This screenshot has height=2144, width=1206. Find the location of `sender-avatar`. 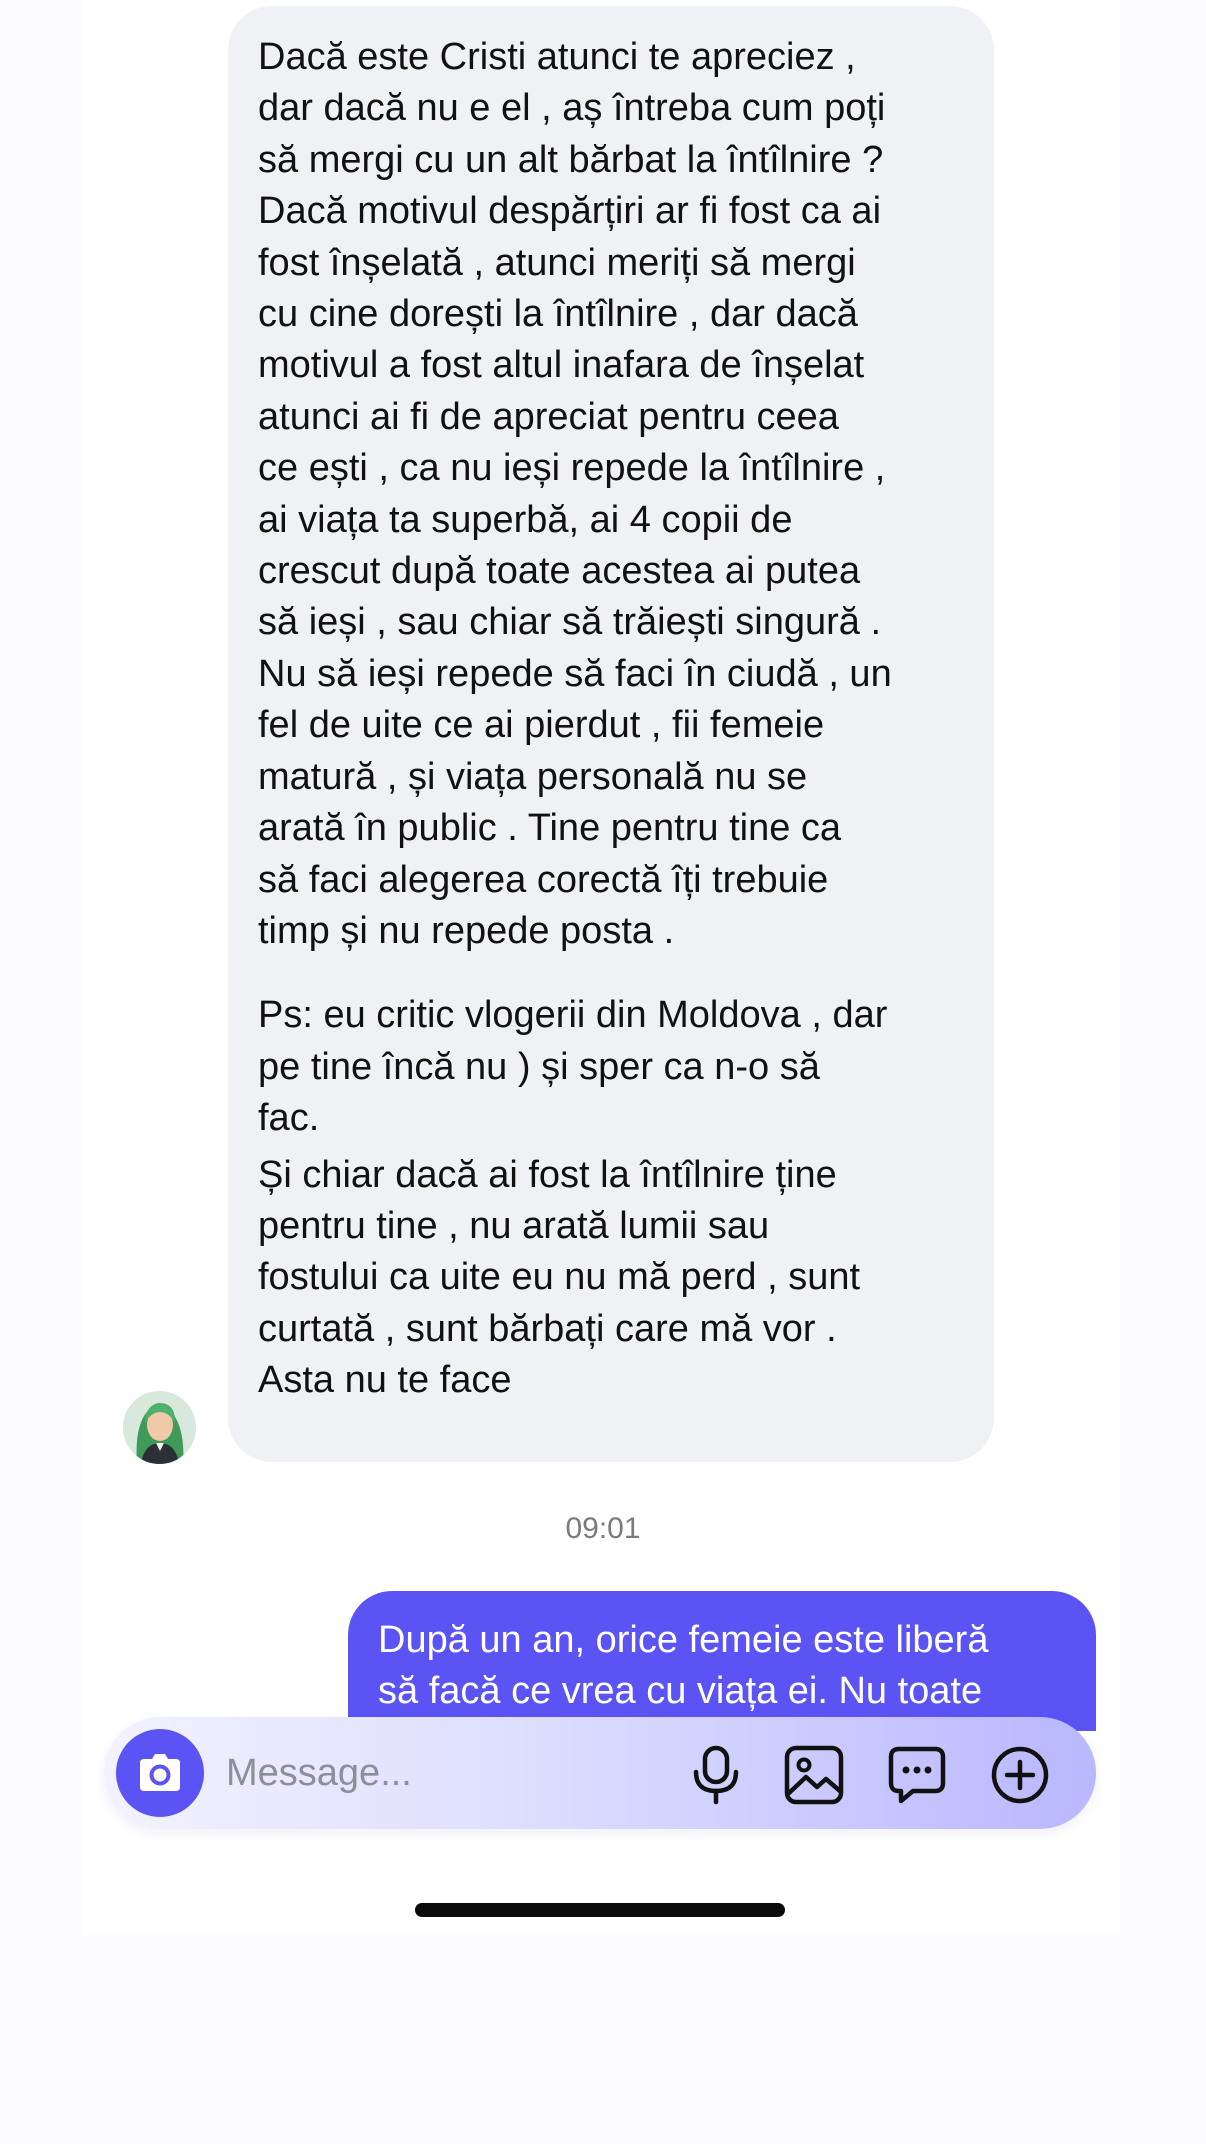

sender-avatar is located at coordinates (159, 1427).